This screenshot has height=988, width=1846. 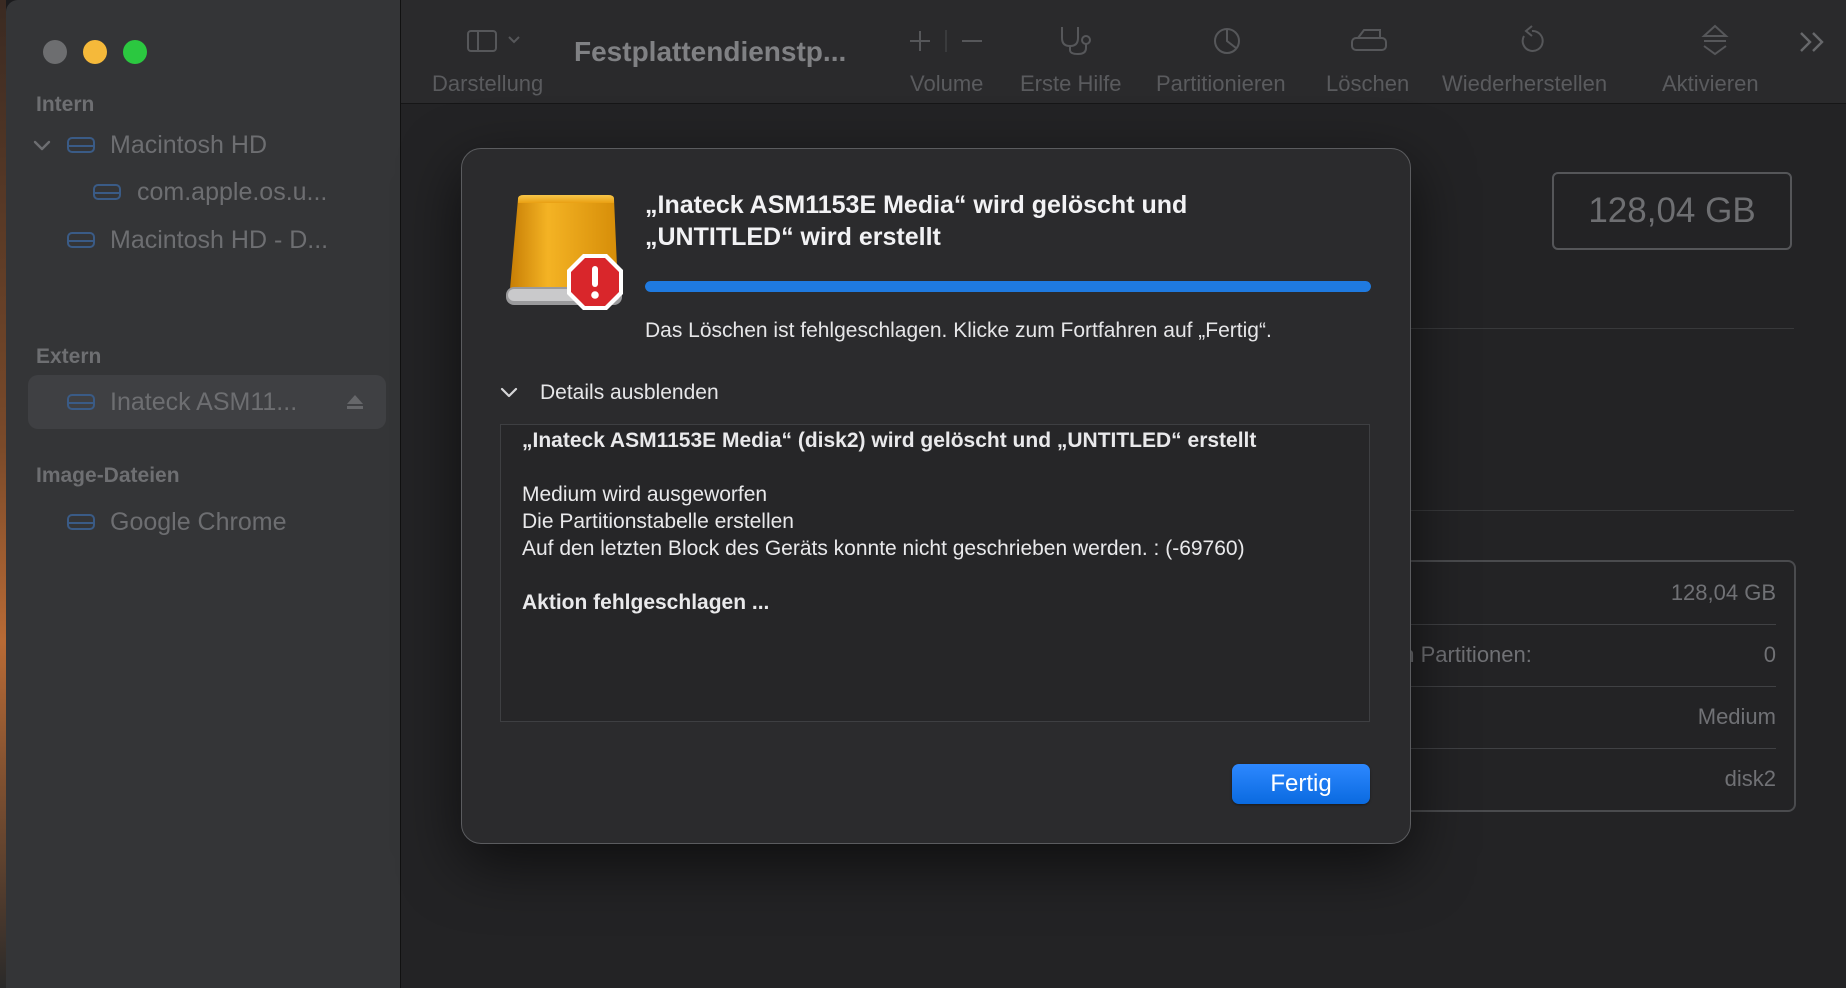 What do you see at coordinates (1769, 654) in the screenshot?
I see `info-value: 0` at bounding box center [1769, 654].